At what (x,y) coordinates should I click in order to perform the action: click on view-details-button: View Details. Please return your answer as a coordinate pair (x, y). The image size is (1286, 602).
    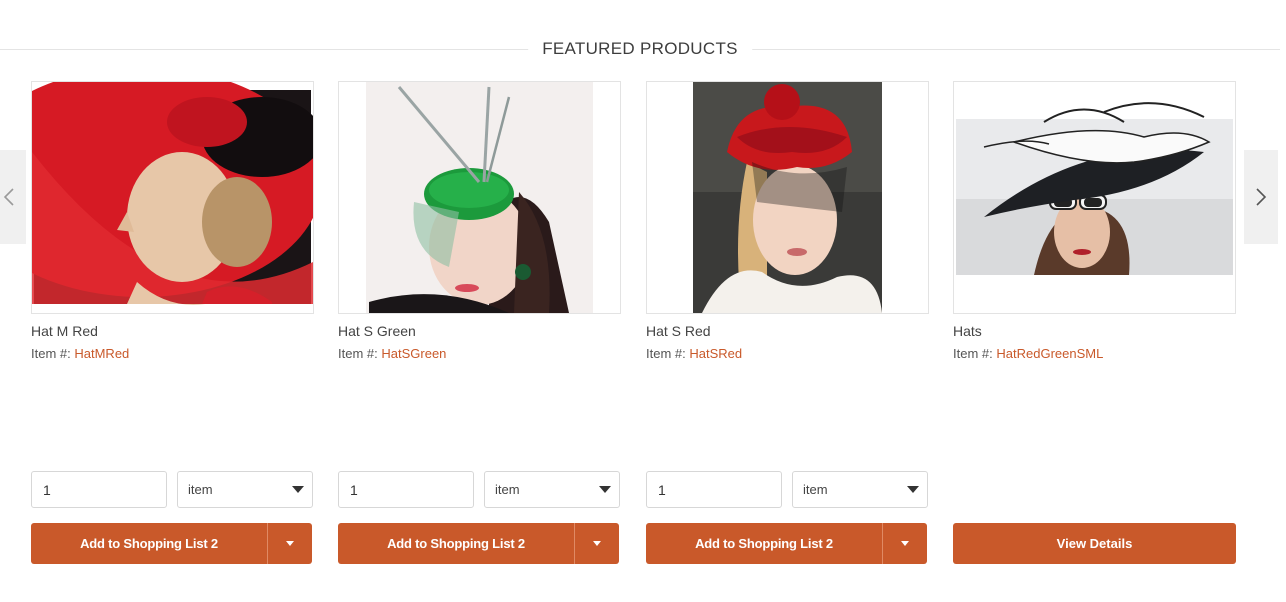
    Looking at the image, I should click on (1094, 543).